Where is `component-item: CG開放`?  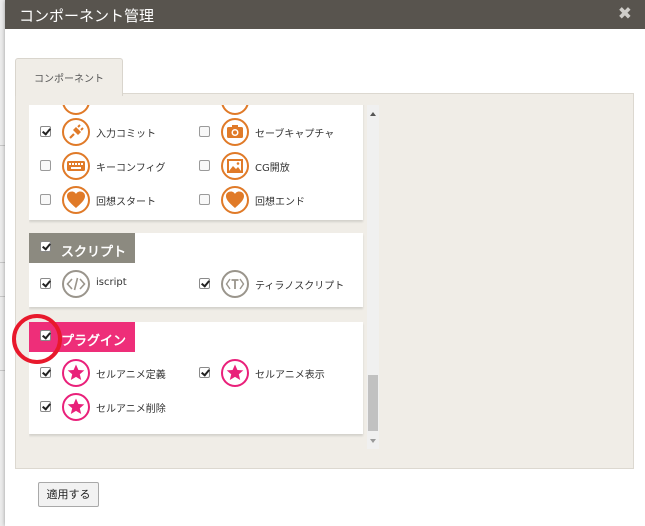
component-item: CG開放 is located at coordinates (279, 166).